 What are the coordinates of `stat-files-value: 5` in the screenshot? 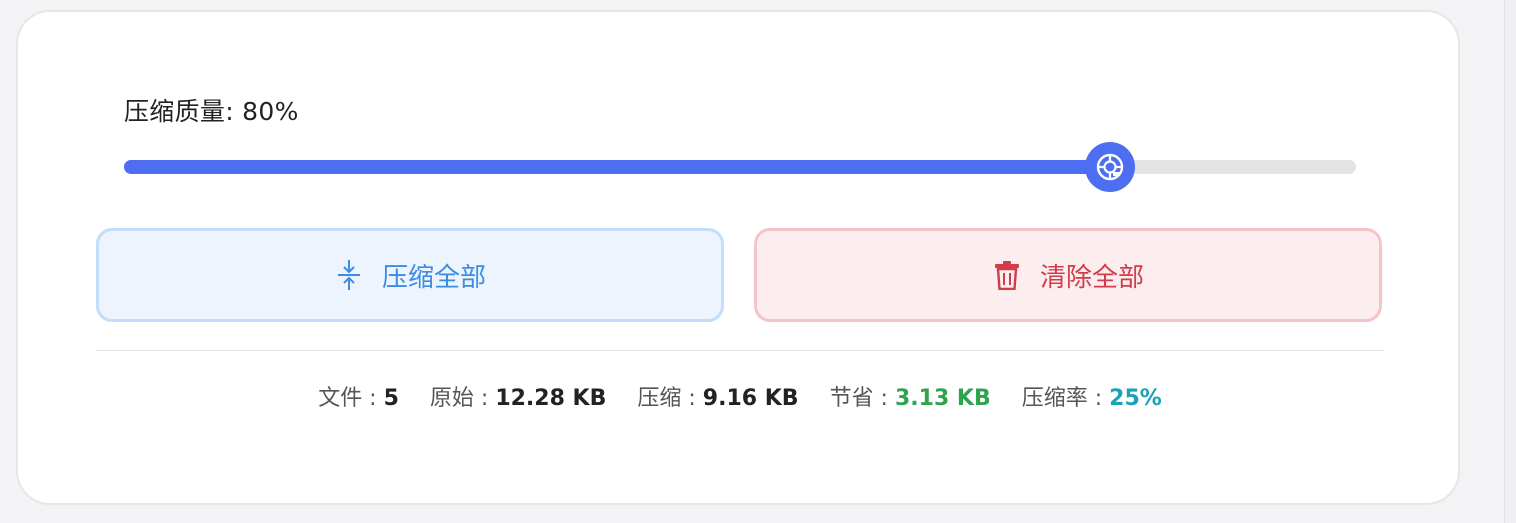 It's located at (391, 398).